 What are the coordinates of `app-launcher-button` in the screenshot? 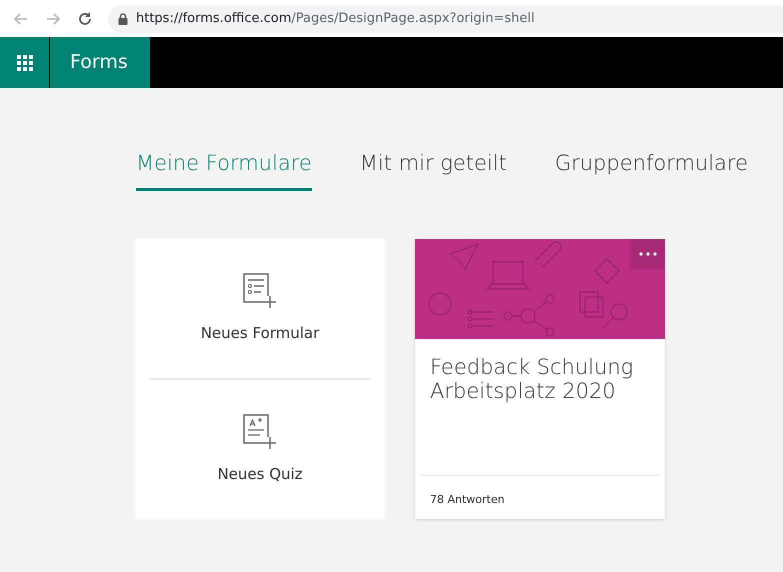 It's located at (25, 62).